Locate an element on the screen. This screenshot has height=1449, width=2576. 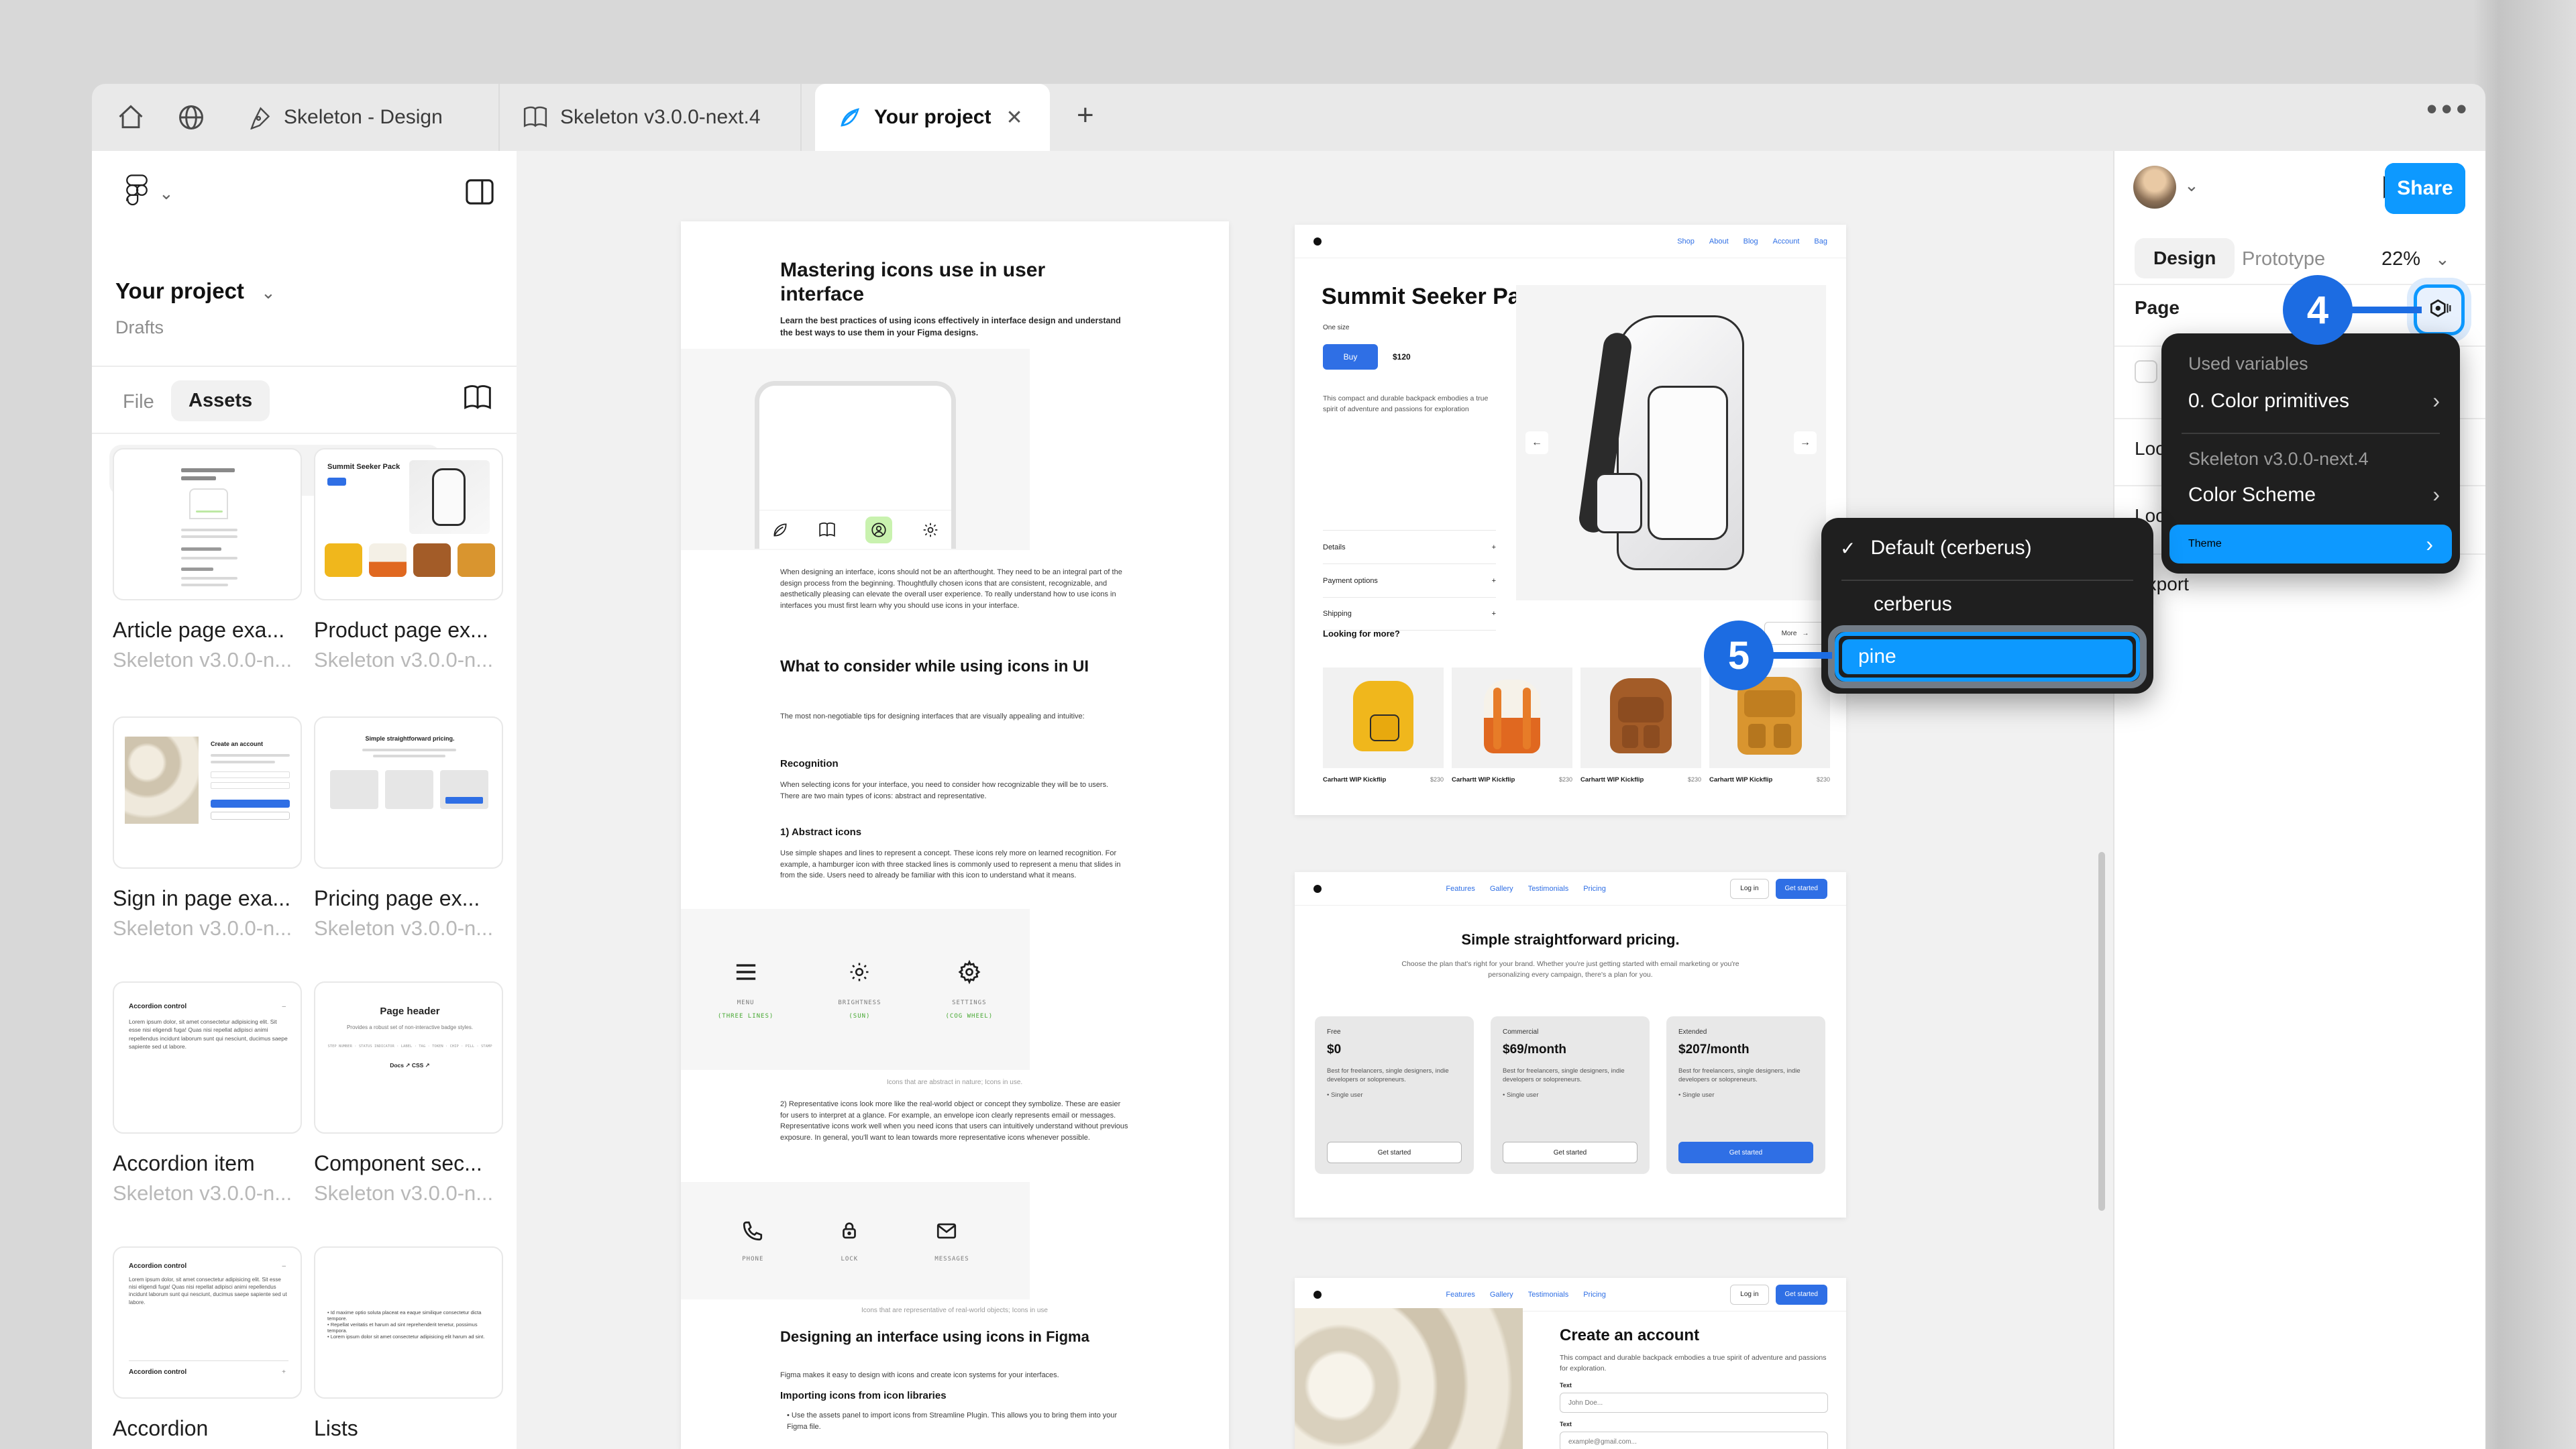
tab-label: Your project is located at coordinates (932, 117).